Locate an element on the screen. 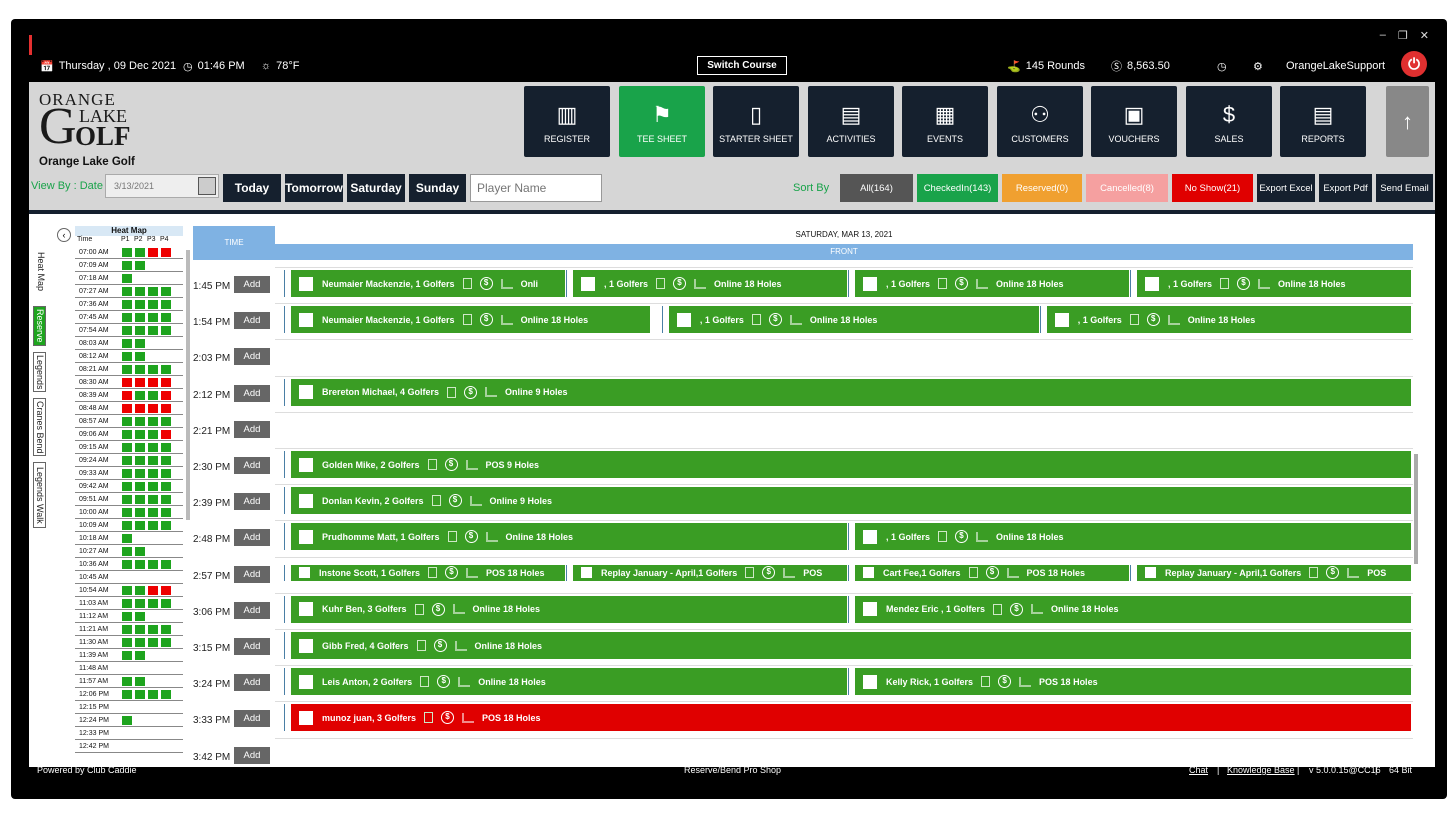 This screenshot has width=1456, height=819. heat-map-row: 07:09 AM is located at coordinates (129, 265).